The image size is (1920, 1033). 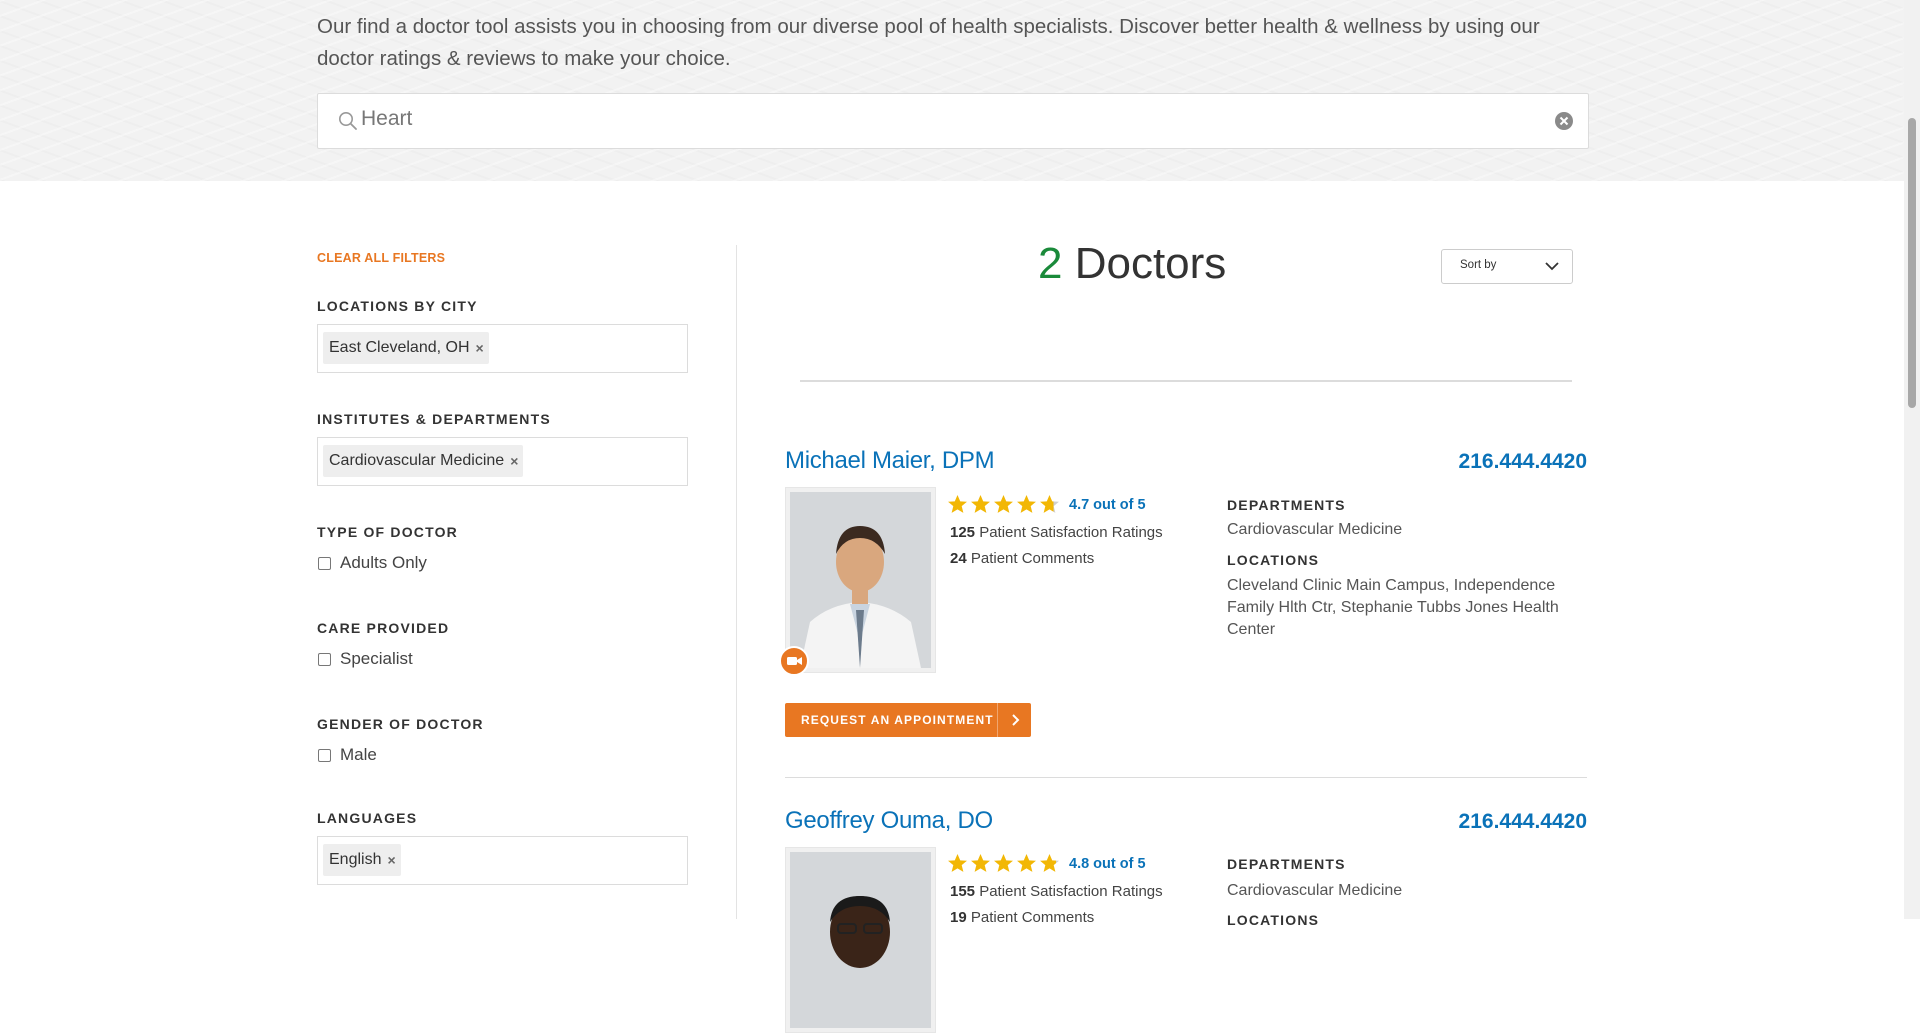 I want to click on institute-token: Cardiovascular Medicine ×, so click(x=423, y=461).